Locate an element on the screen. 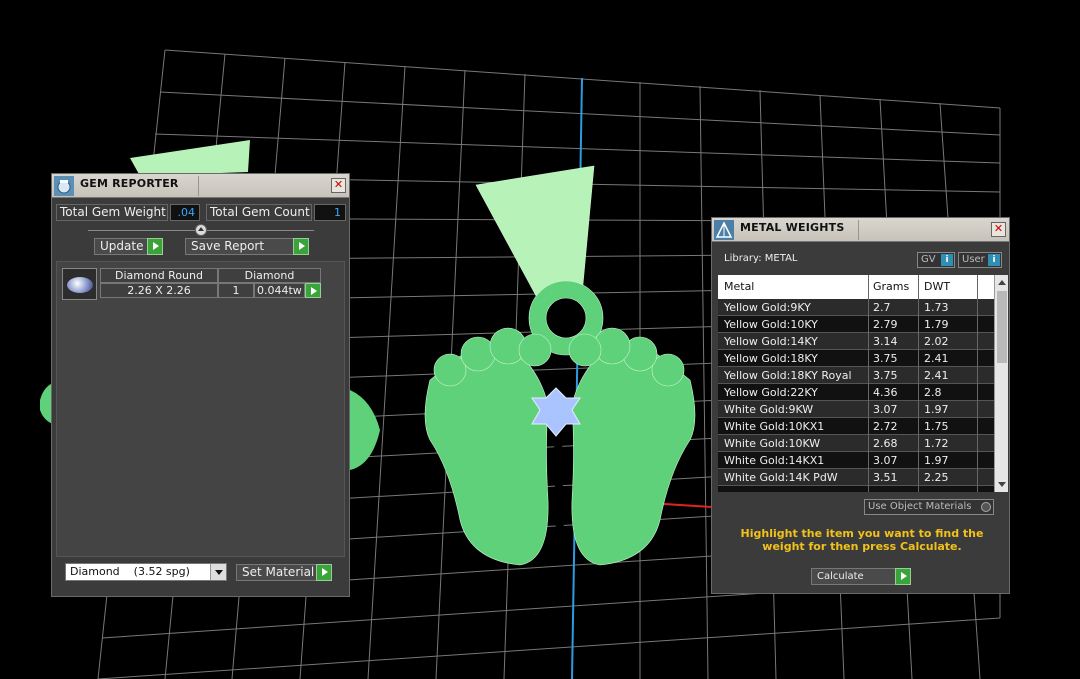  metal-table-row: Yellow Gold:18KY Royal 3.75 2.41 is located at coordinates (856, 375).